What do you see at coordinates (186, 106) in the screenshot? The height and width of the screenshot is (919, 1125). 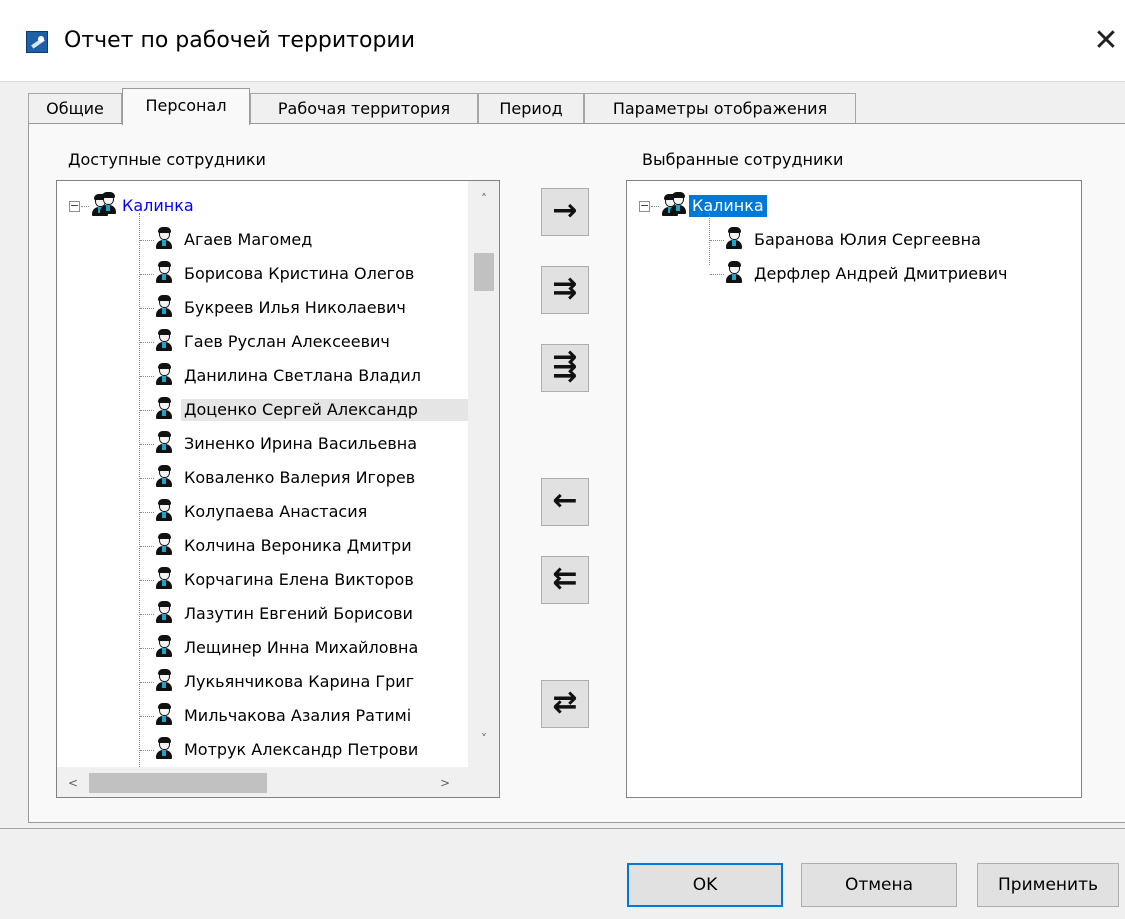 I see `tab-personnel: Персонал` at bounding box center [186, 106].